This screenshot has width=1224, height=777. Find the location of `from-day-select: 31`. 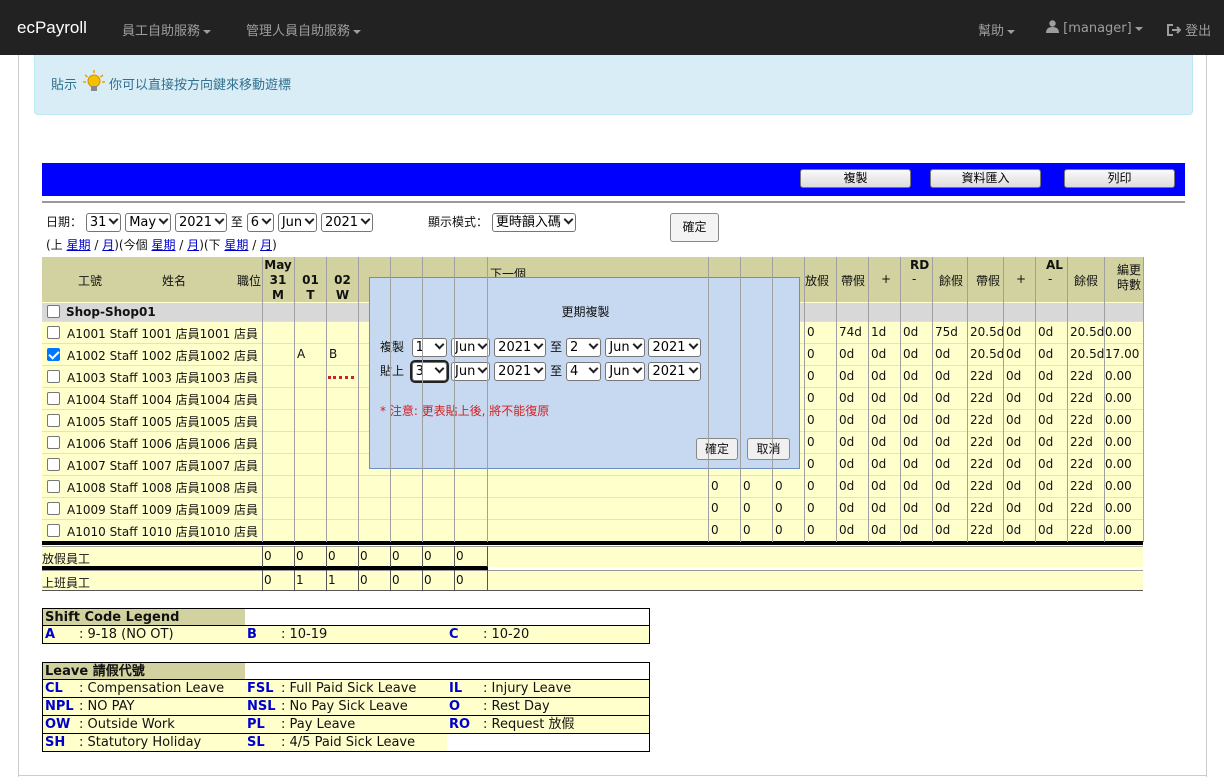

from-day-select: 31 is located at coordinates (103, 222).